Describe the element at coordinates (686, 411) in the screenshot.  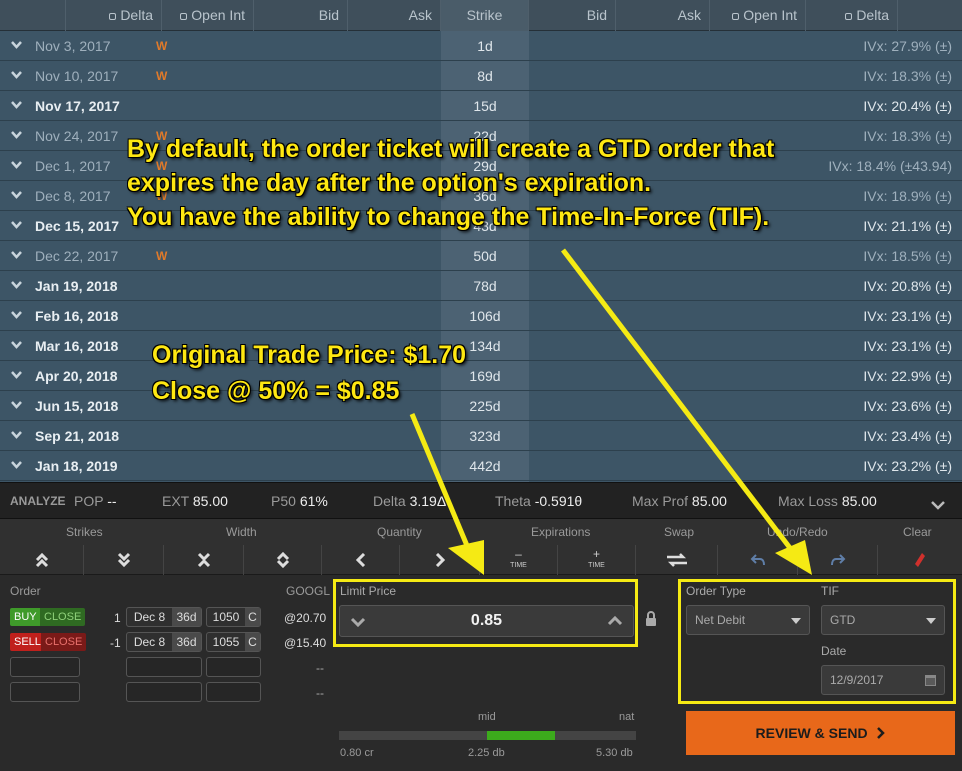
I see `arrow-to-tif` at that location.